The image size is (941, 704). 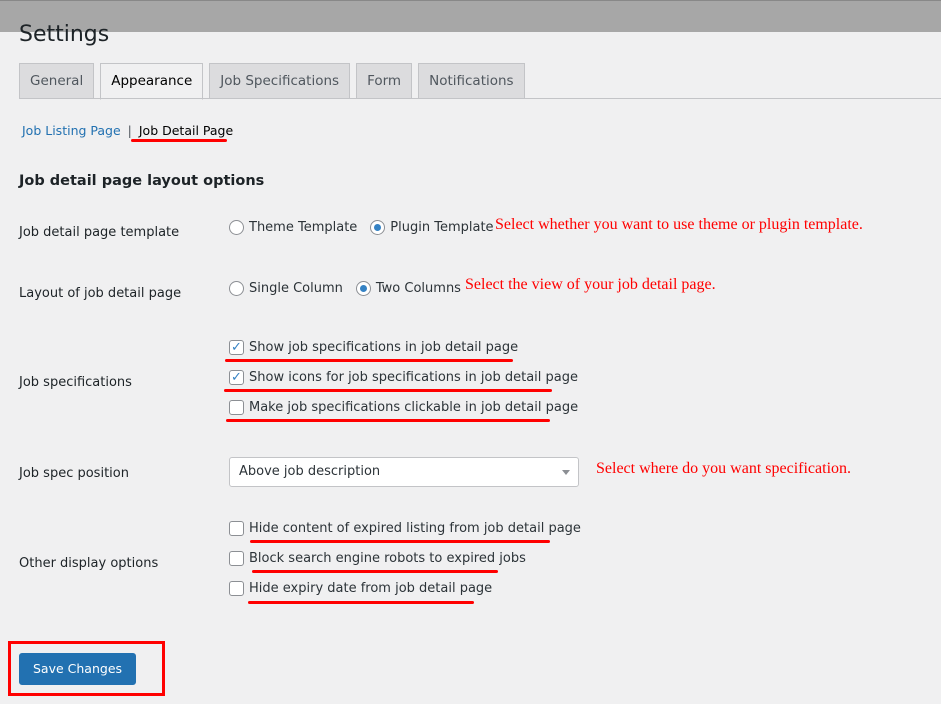 What do you see at coordinates (236, 528) in the screenshot?
I see `hide-expired-content-checkbox` at bounding box center [236, 528].